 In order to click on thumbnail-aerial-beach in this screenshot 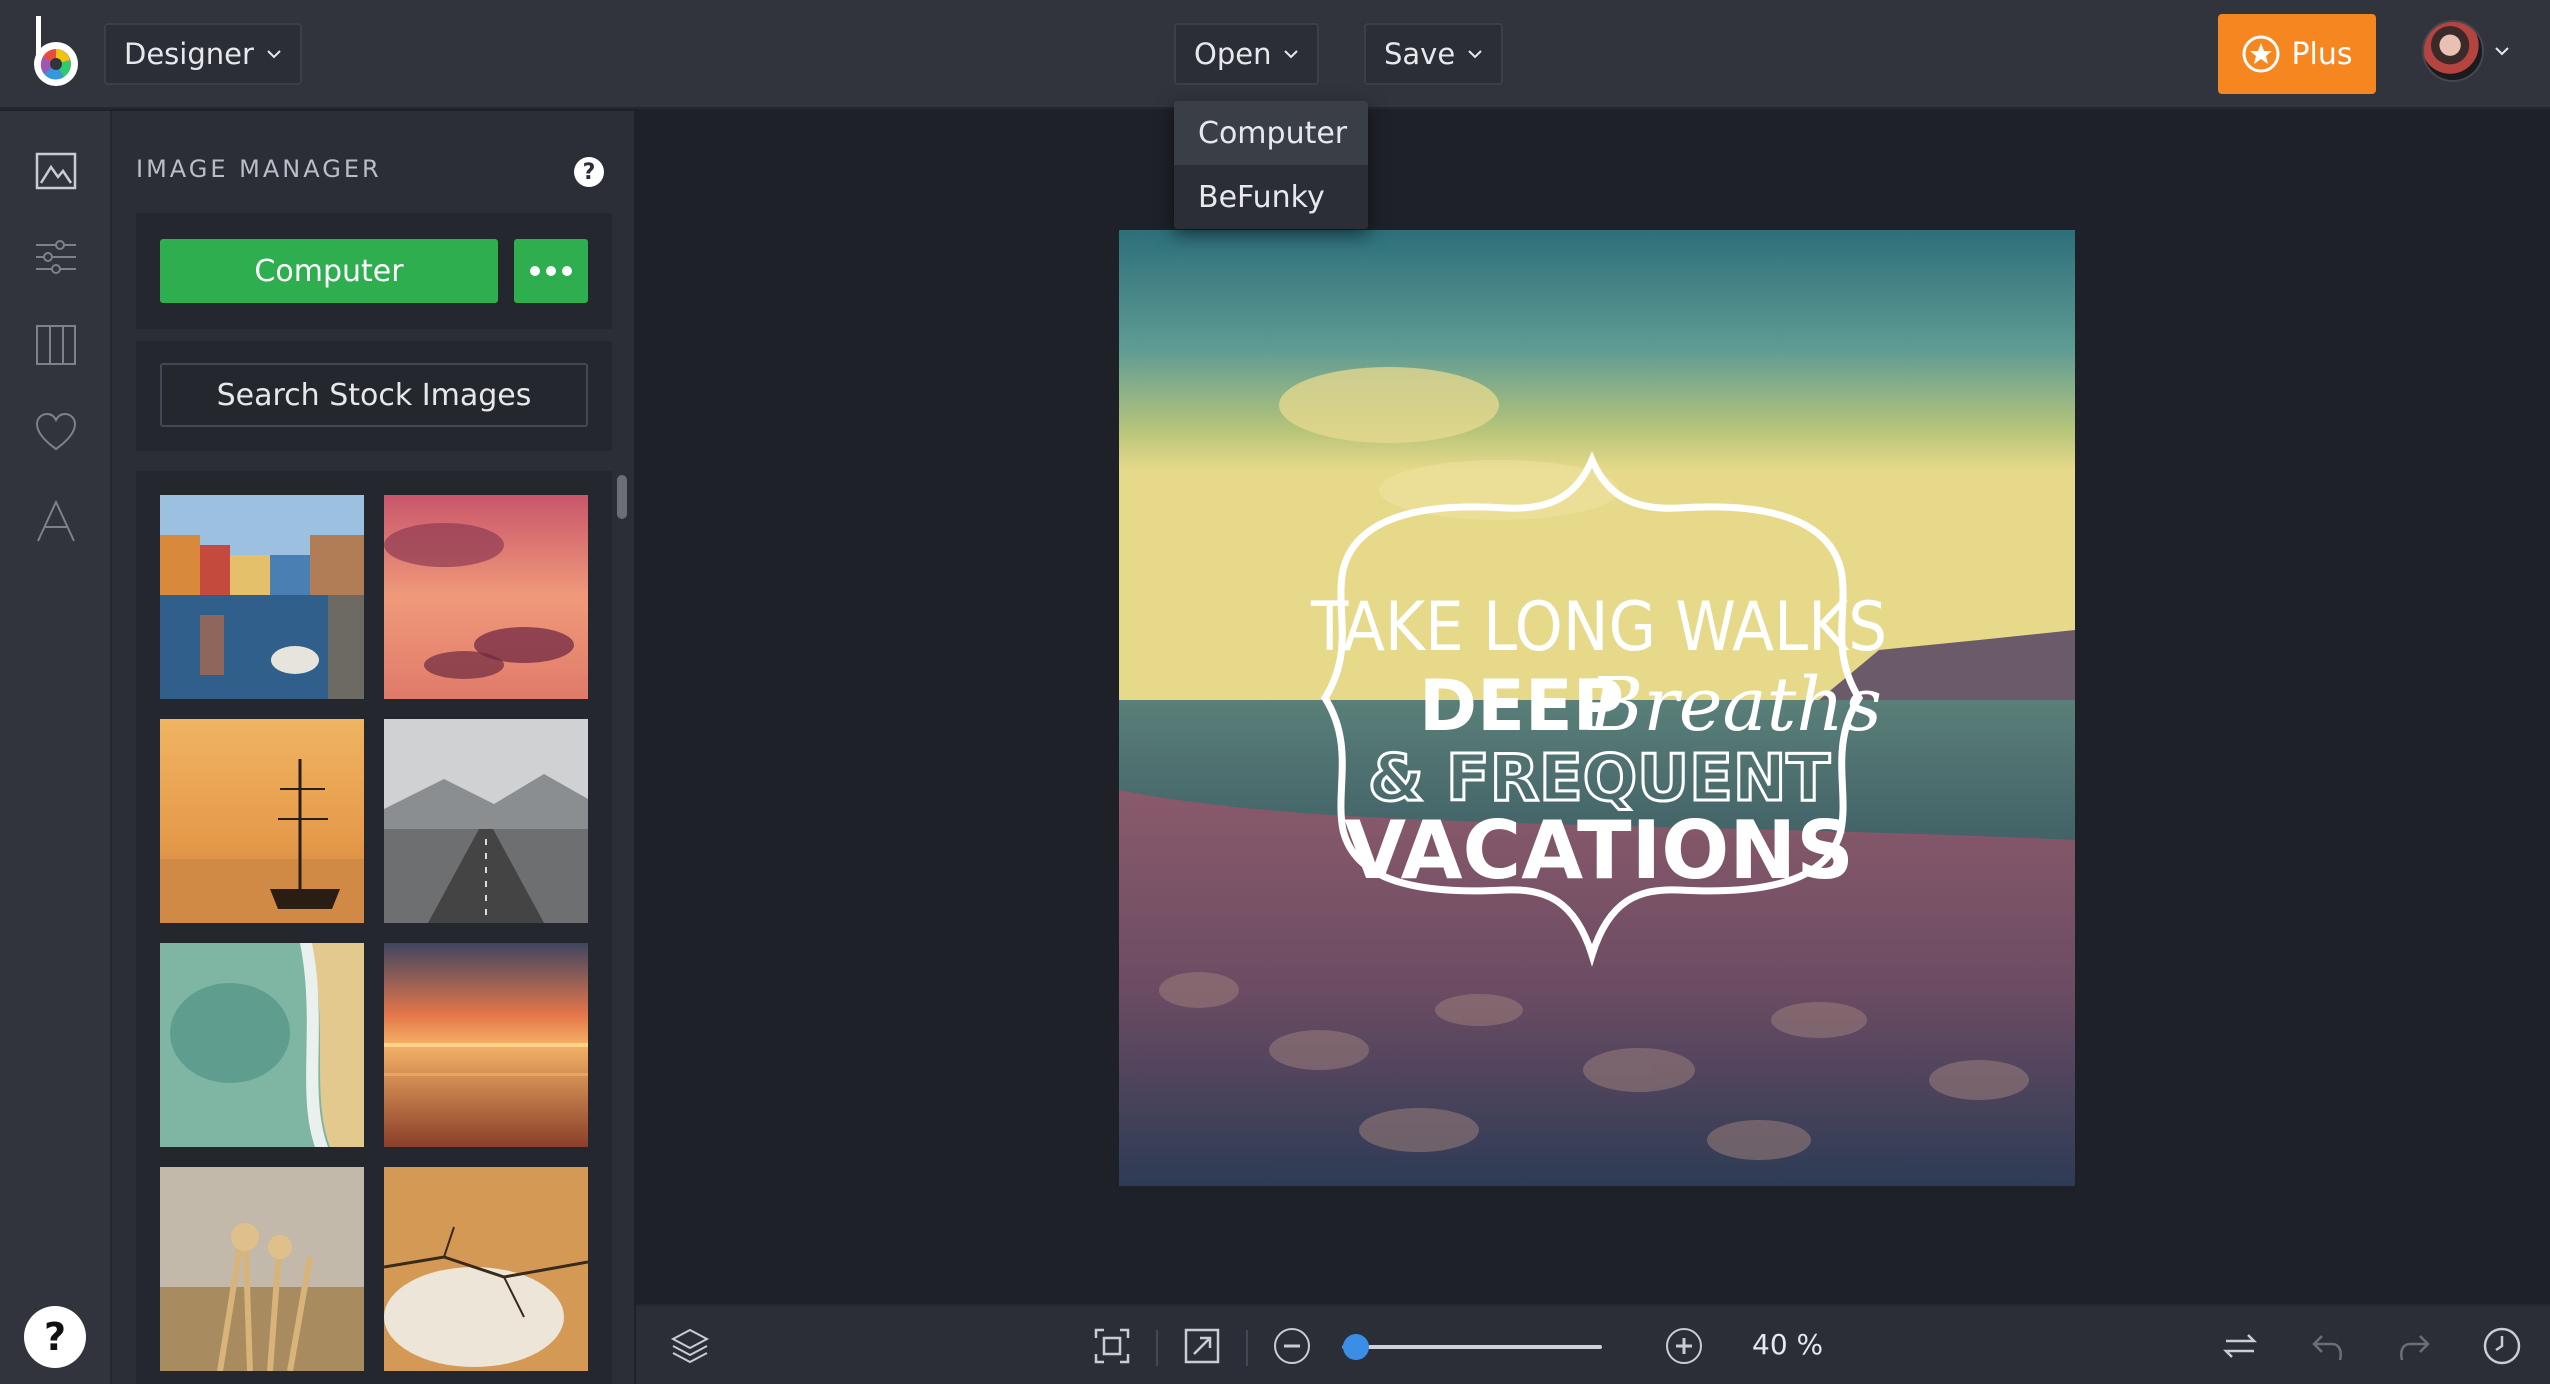, I will do `click(262, 1045)`.